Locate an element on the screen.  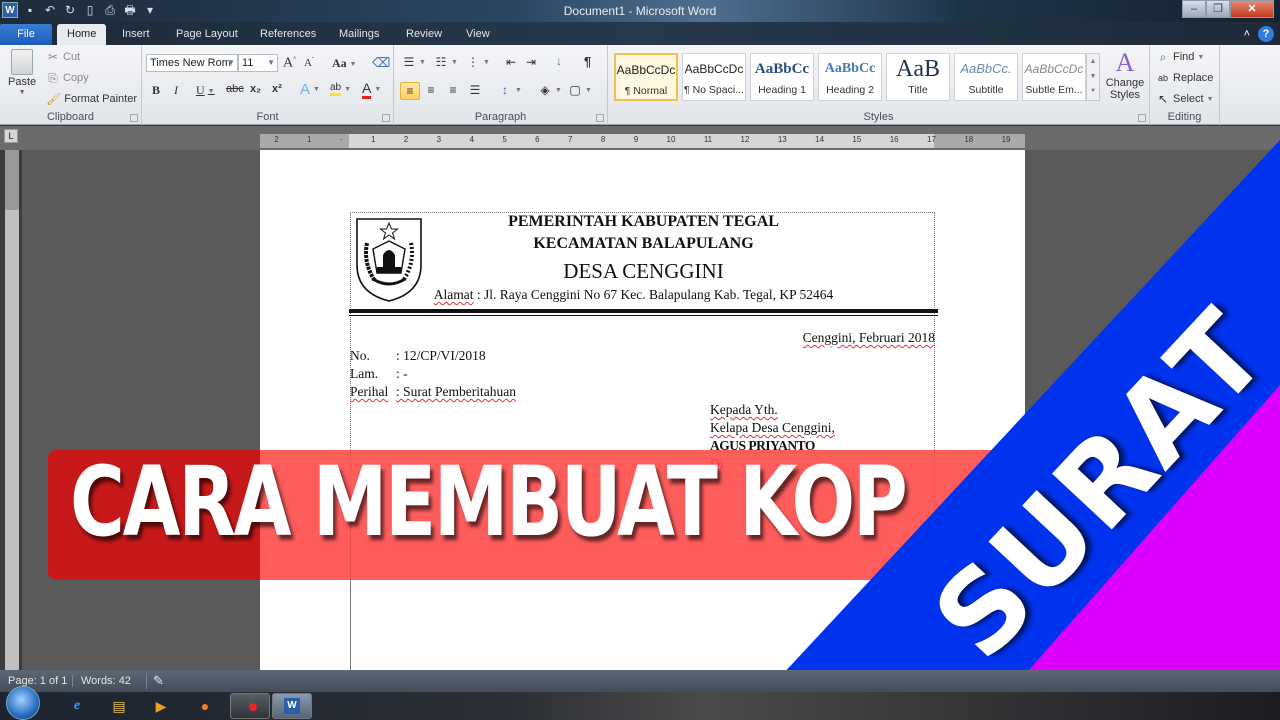
font-size-combo: 11 ▼ is located at coordinates (258, 63).